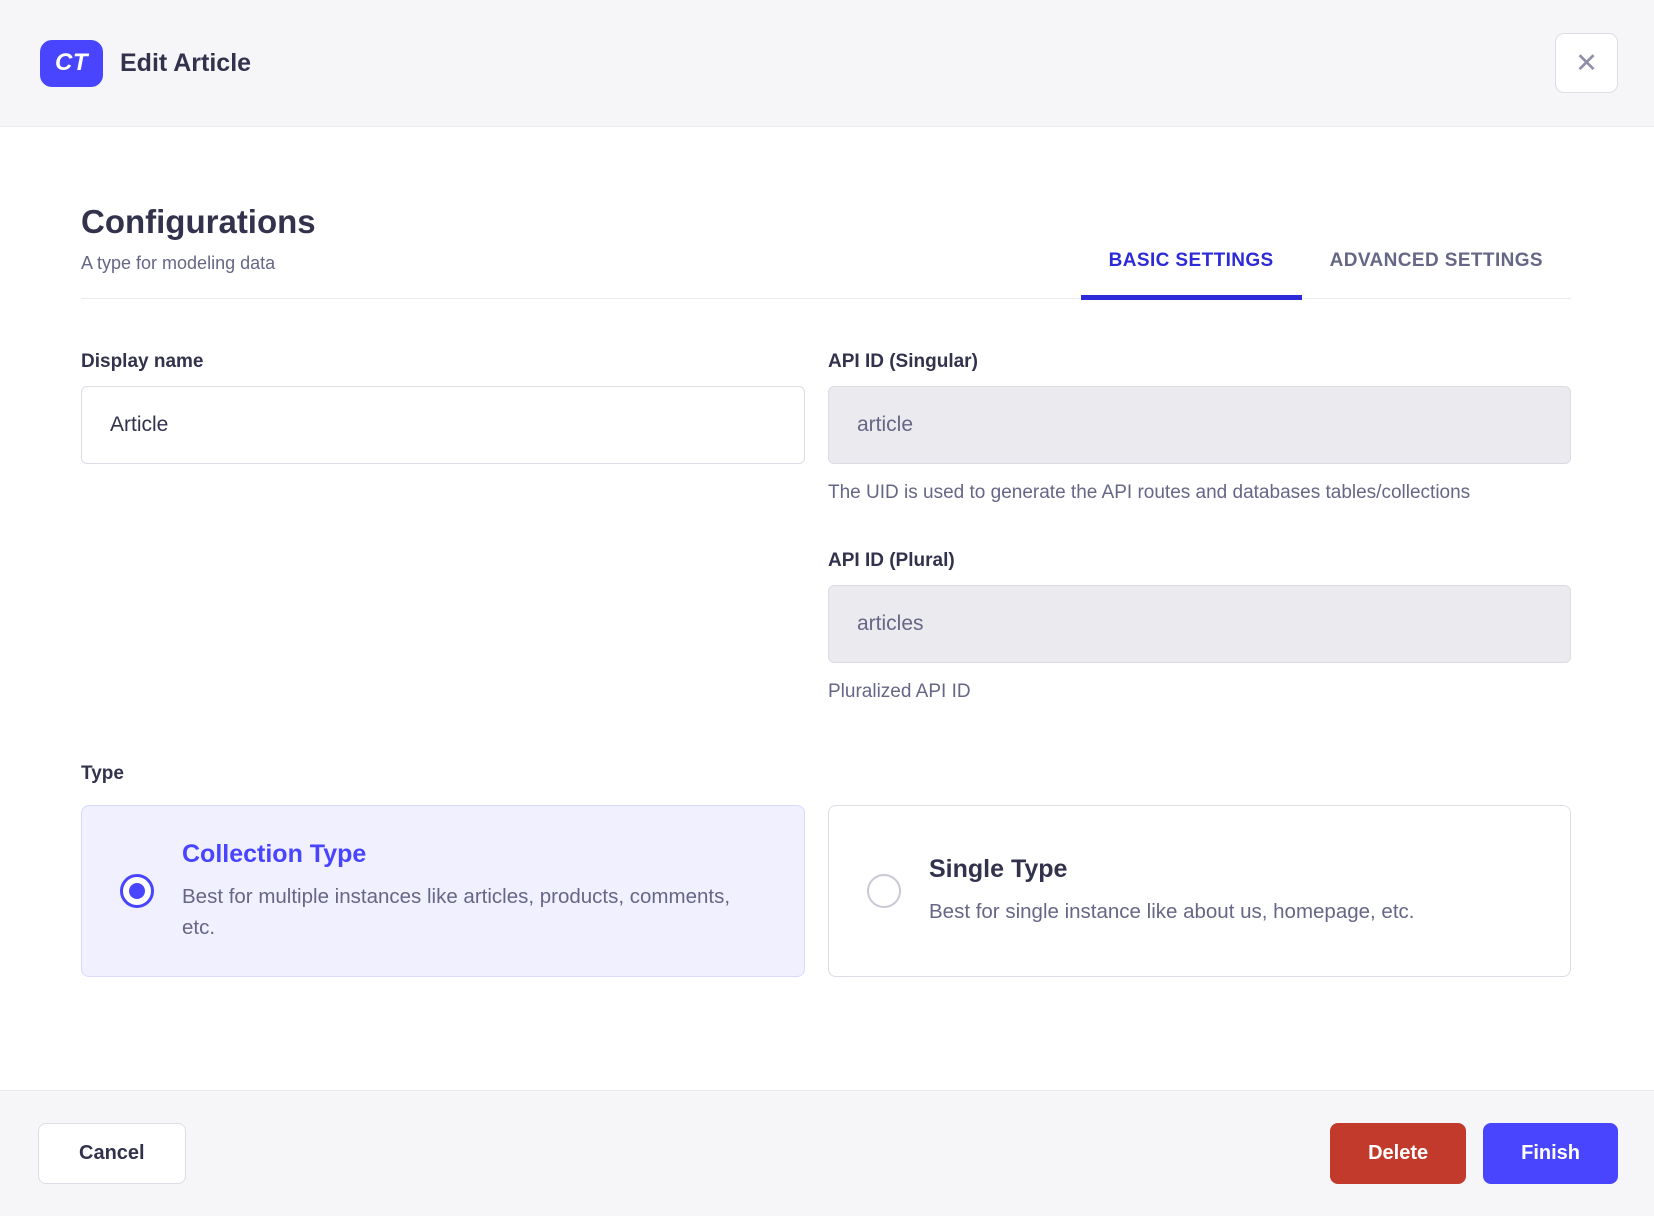 The image size is (1654, 1216). I want to click on modal-header: CT Edit Article ✕, so click(827, 63).